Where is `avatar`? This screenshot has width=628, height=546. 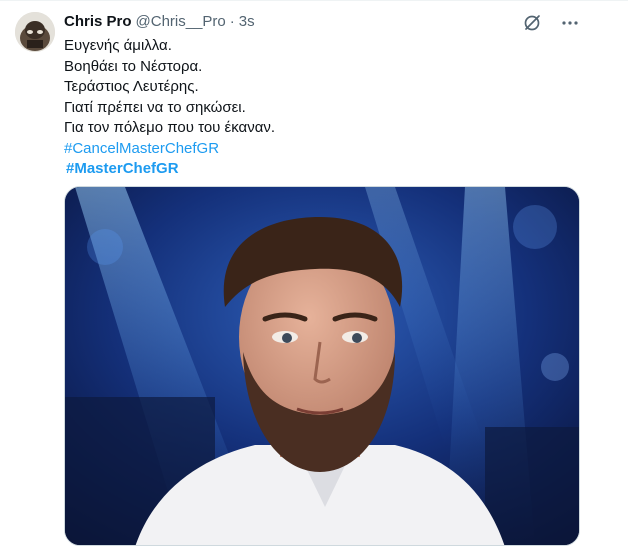
avatar is located at coordinates (35, 32).